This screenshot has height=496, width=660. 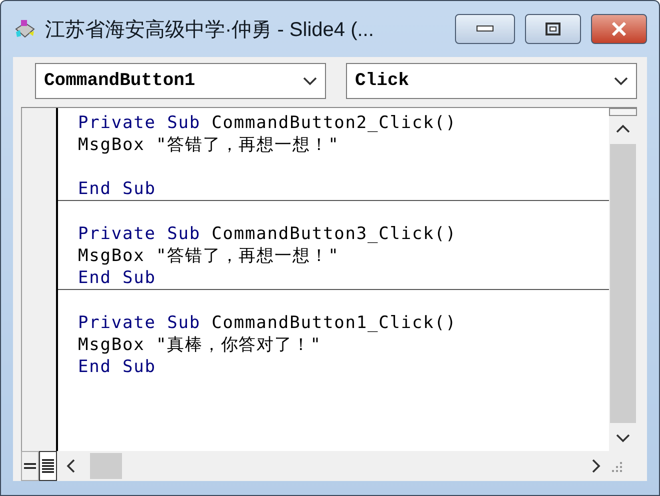 I want to click on scroll-down-icon, so click(x=623, y=438).